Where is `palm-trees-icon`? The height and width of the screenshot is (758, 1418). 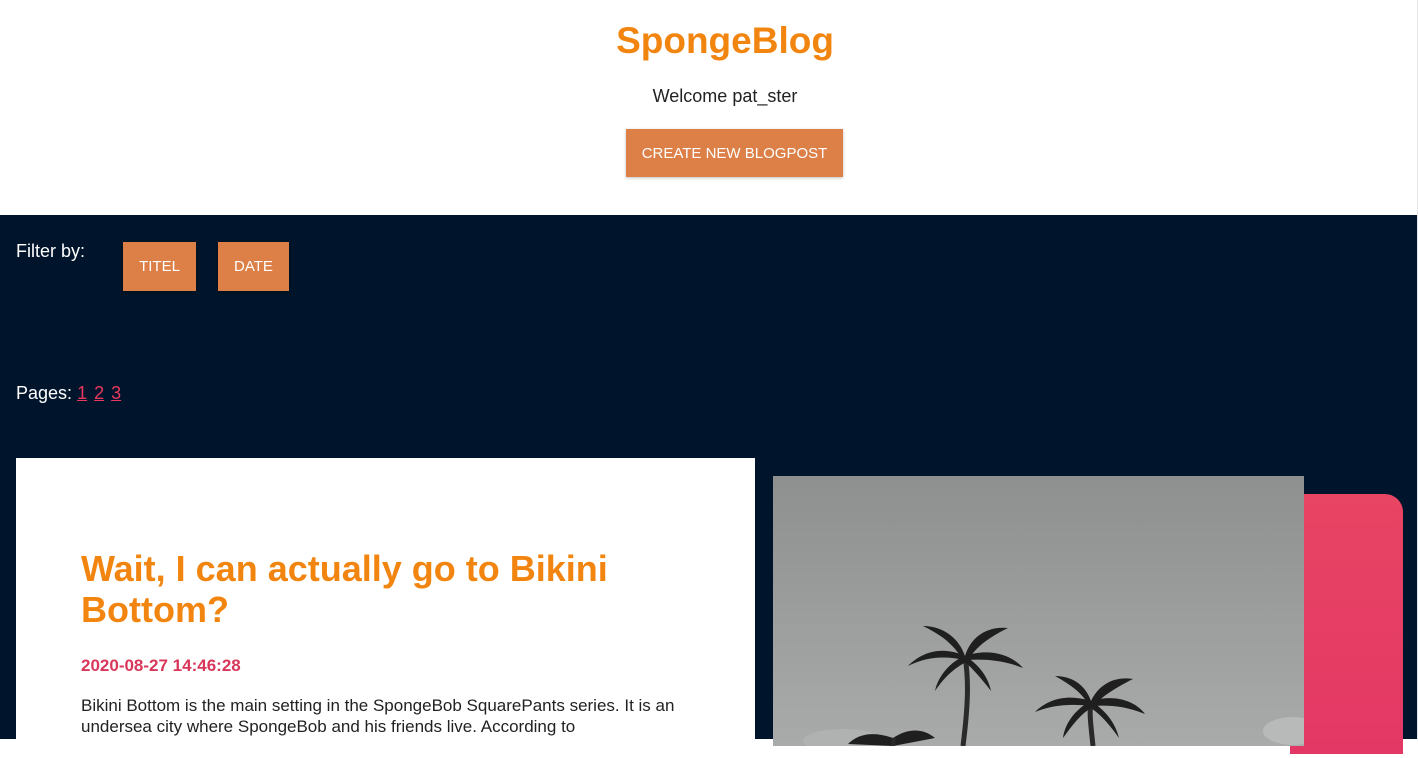
palm-trees-icon is located at coordinates (1053, 686).